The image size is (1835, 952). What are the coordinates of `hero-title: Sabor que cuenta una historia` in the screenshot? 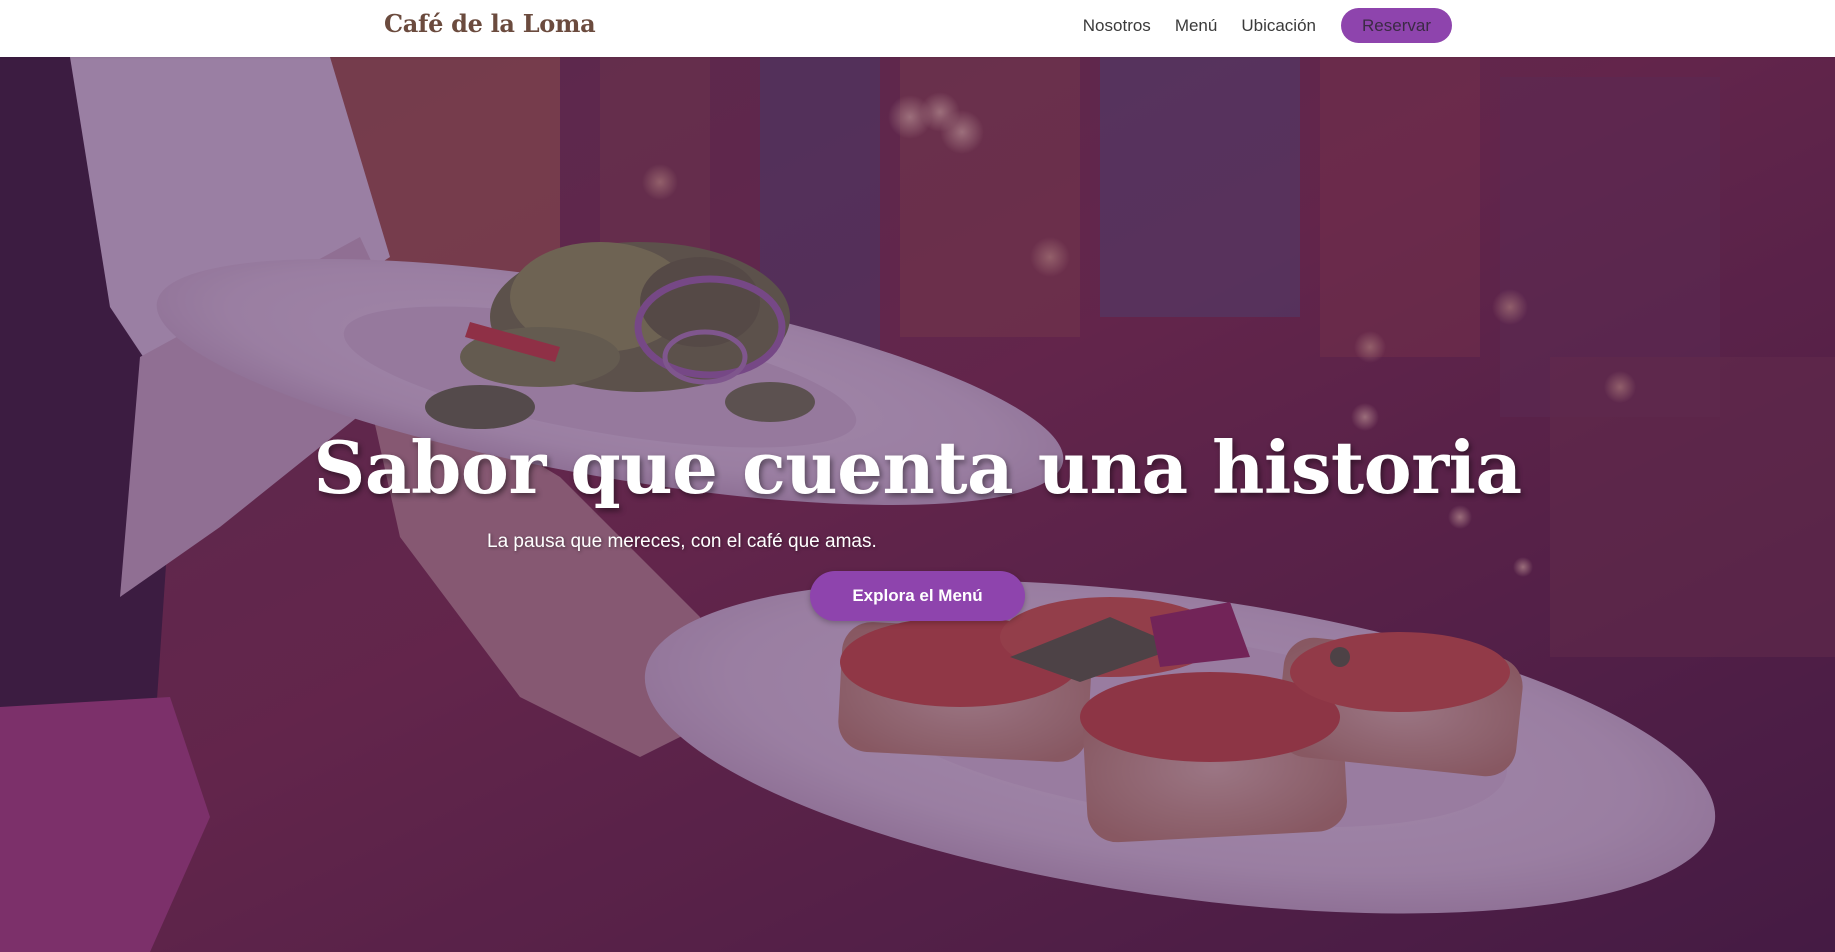 It's located at (917, 467).